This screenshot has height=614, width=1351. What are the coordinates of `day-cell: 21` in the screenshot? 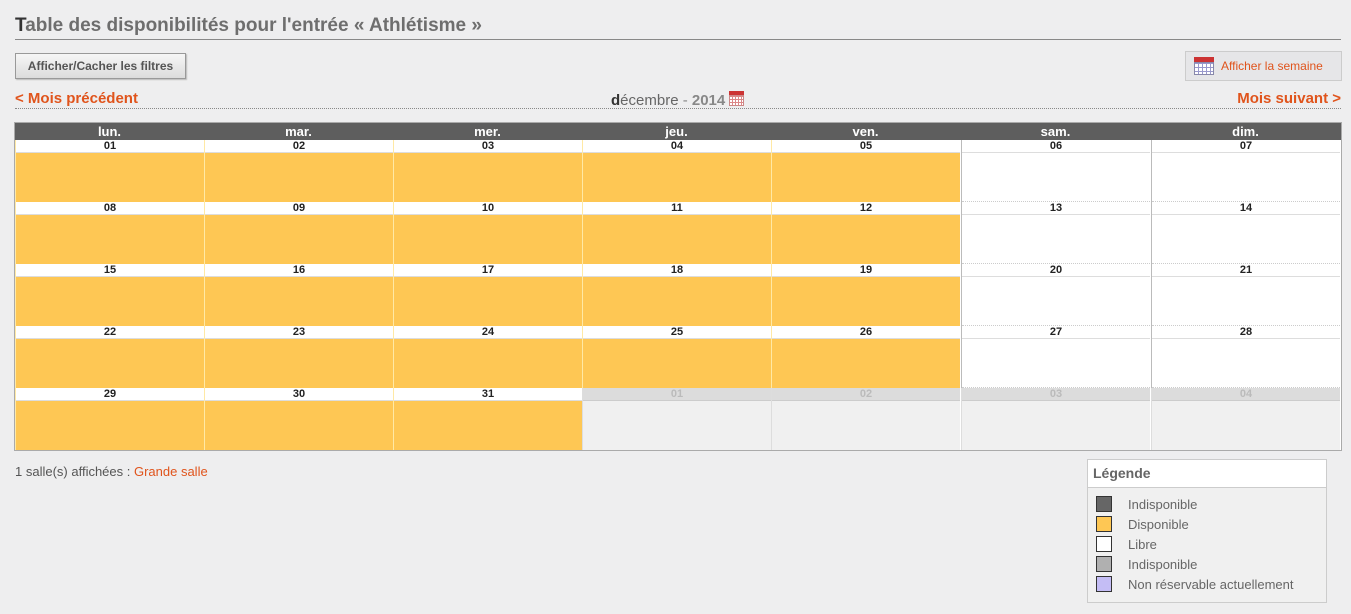 It's located at (1245, 295).